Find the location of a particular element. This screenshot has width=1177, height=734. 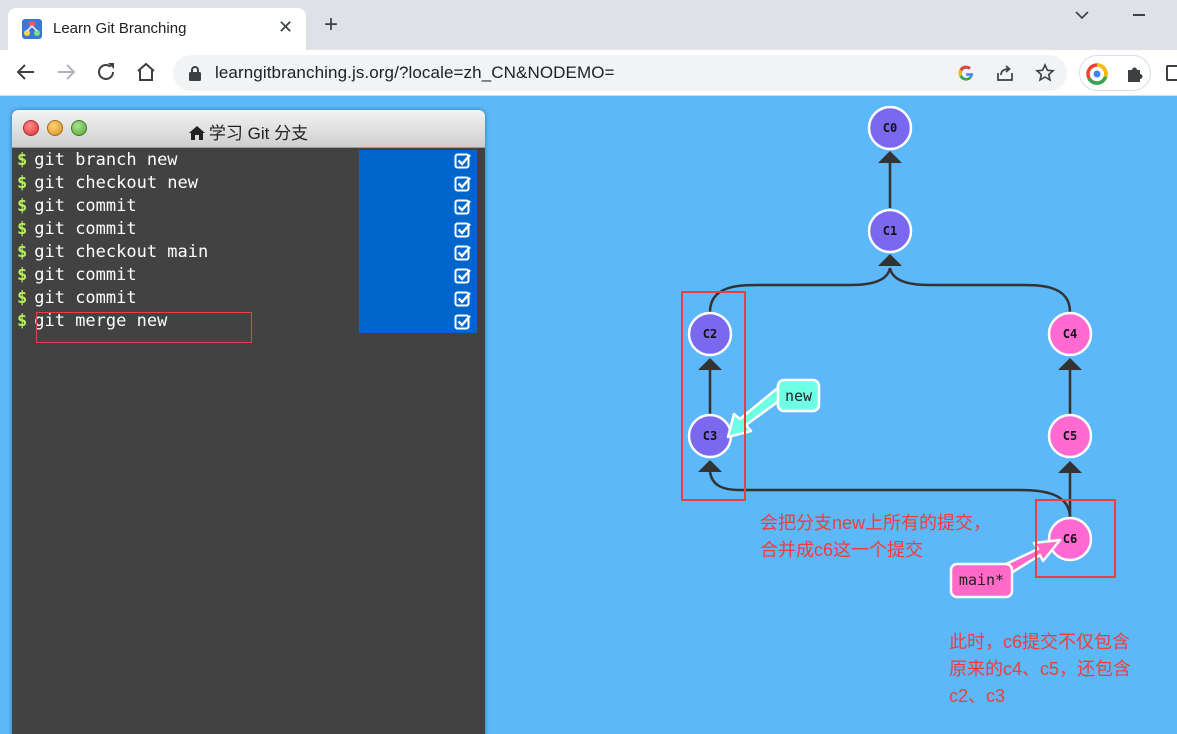

commit-c0: C0 is located at coordinates (890, 128).